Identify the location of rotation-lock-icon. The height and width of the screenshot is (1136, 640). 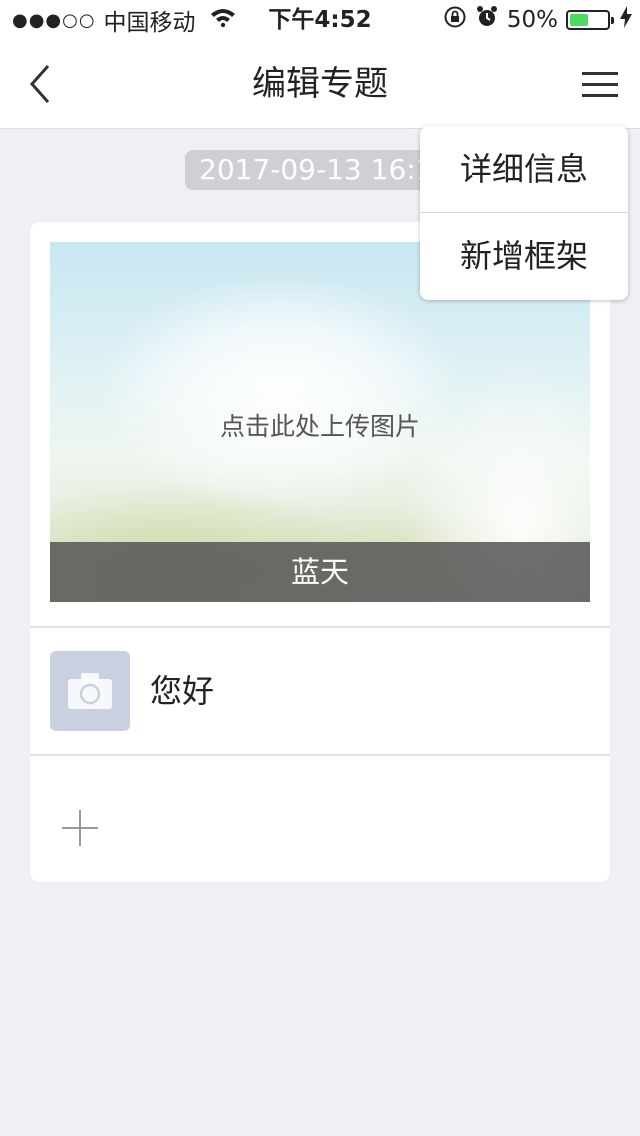
(455, 20).